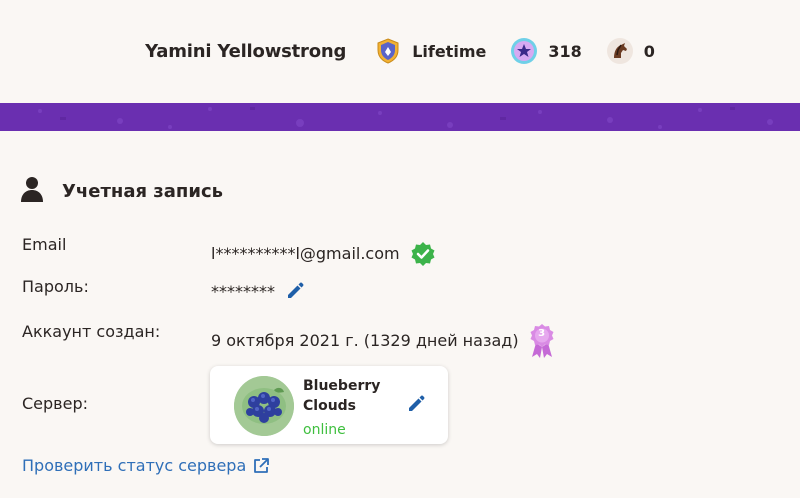 The image size is (800, 498). What do you see at coordinates (388, 51) in the screenshot?
I see `shield-icon` at bounding box center [388, 51].